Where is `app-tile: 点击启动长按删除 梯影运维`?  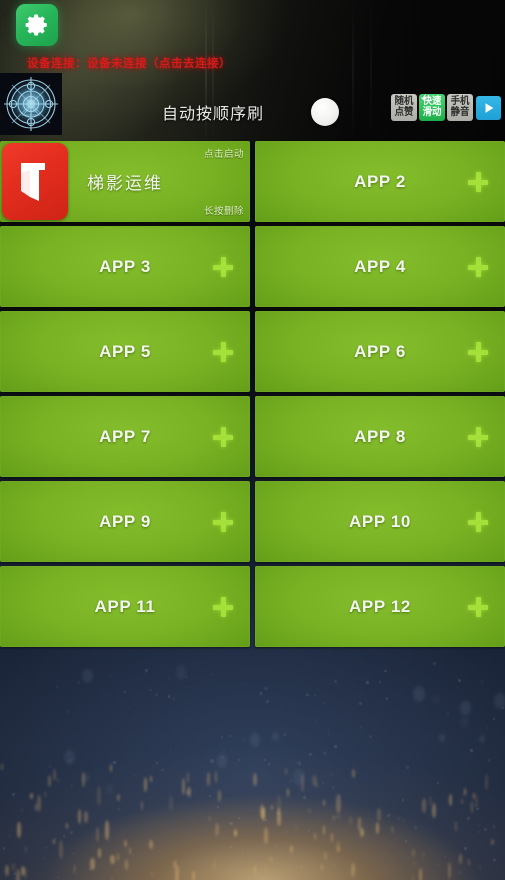 app-tile: 点击启动长按删除 梯影运维 is located at coordinates (125, 181).